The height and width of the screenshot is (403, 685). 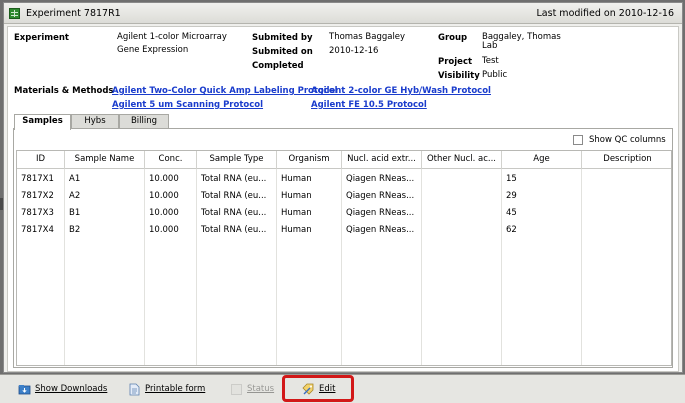 I want to click on cell-age: 45, so click(x=511, y=213).